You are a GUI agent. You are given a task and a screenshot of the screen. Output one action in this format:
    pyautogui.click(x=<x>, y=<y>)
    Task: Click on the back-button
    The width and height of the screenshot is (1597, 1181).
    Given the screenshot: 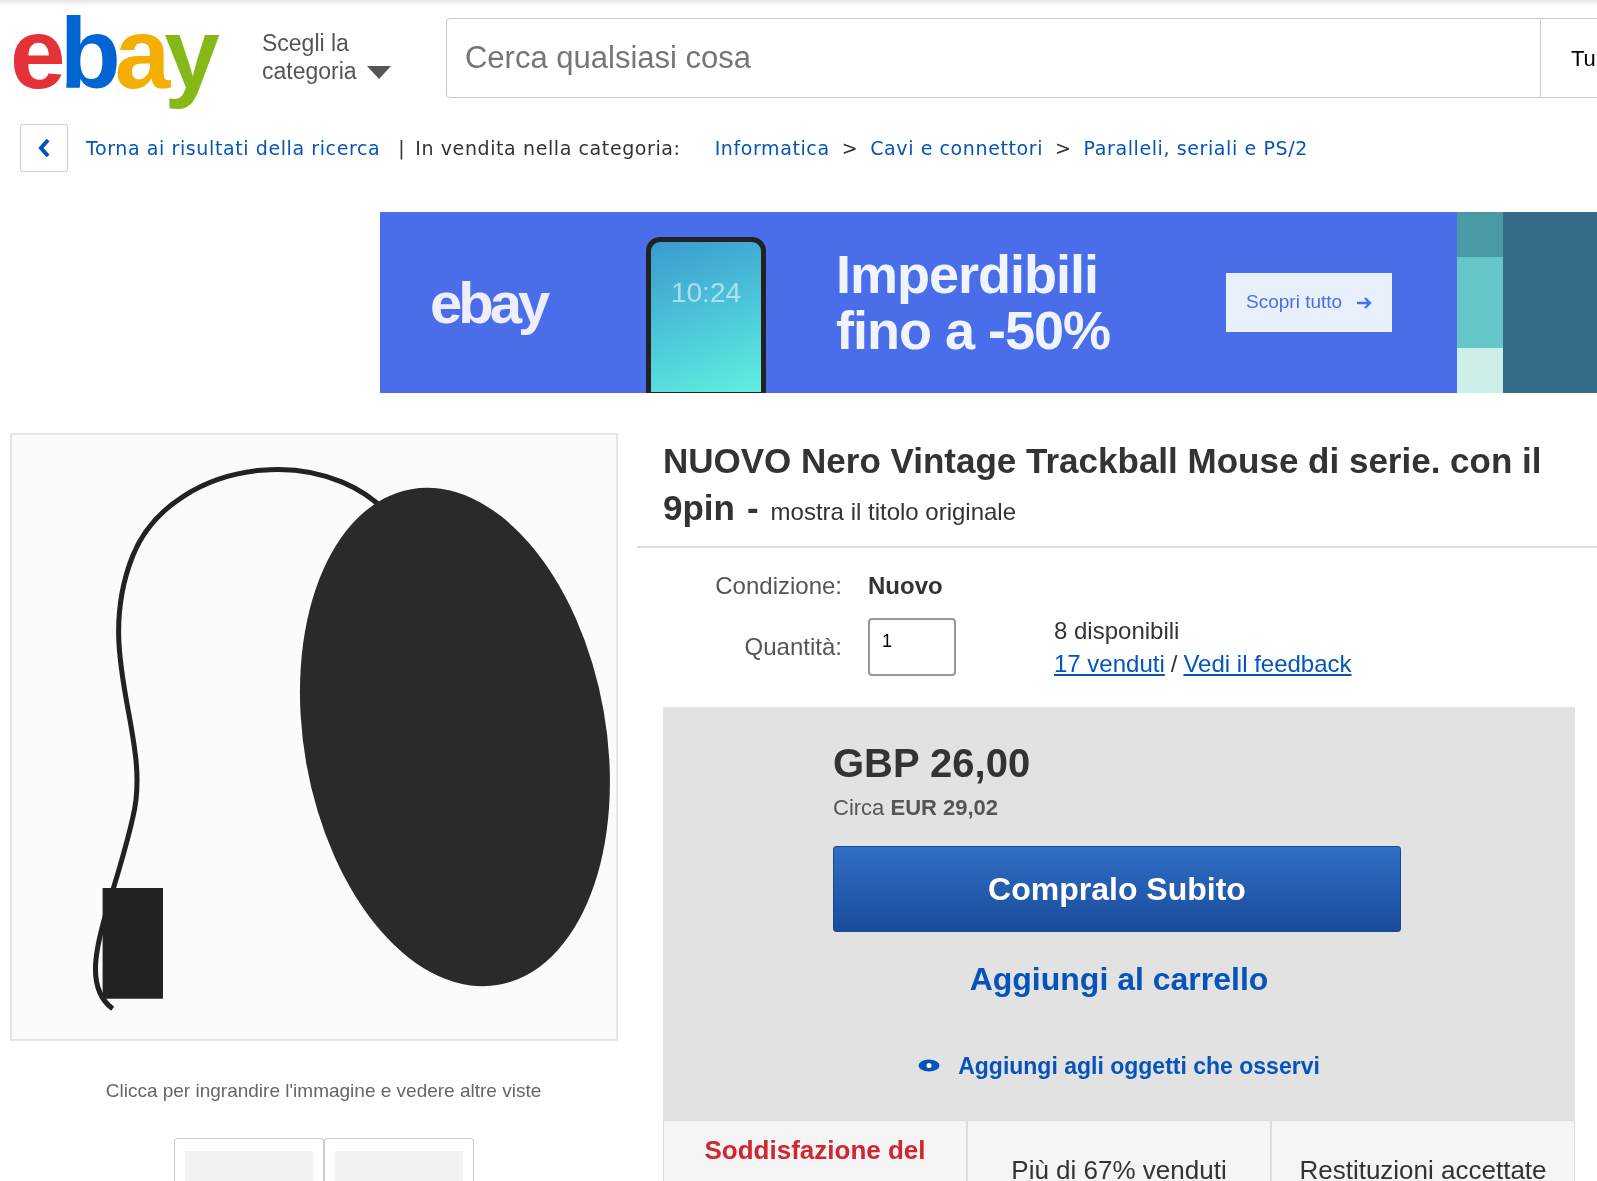 What is the action you would take?
    pyautogui.click(x=44, y=148)
    